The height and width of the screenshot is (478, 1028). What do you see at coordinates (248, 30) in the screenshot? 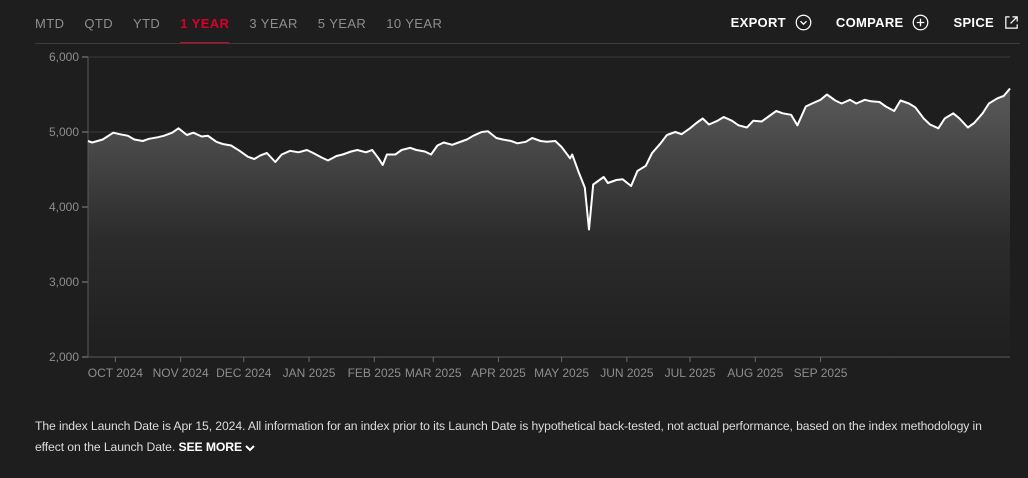
I see `period-tabs: MTD QTD YTD 1 YEAR 3 YEAR 5 YEAR 10 YEAR` at bounding box center [248, 30].